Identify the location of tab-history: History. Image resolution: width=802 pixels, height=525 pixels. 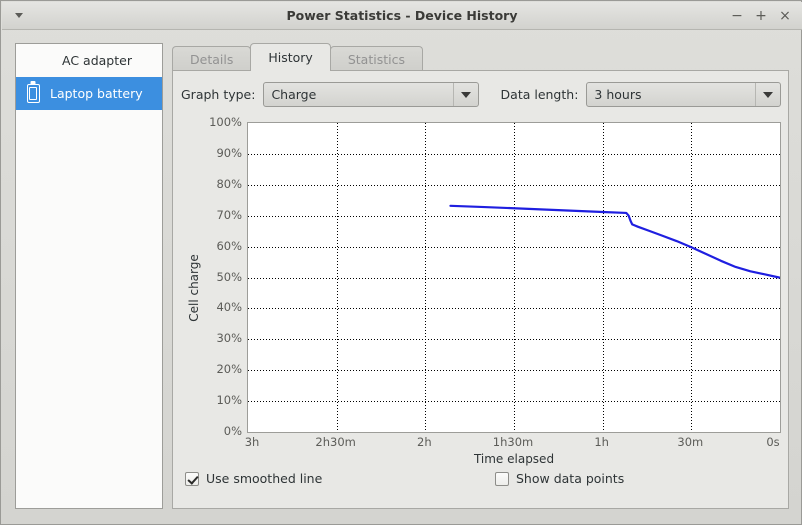
(290, 57).